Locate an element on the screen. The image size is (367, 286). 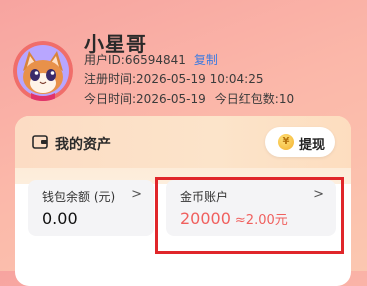
withdraw-button: ¥ 提现 is located at coordinates (300, 142).